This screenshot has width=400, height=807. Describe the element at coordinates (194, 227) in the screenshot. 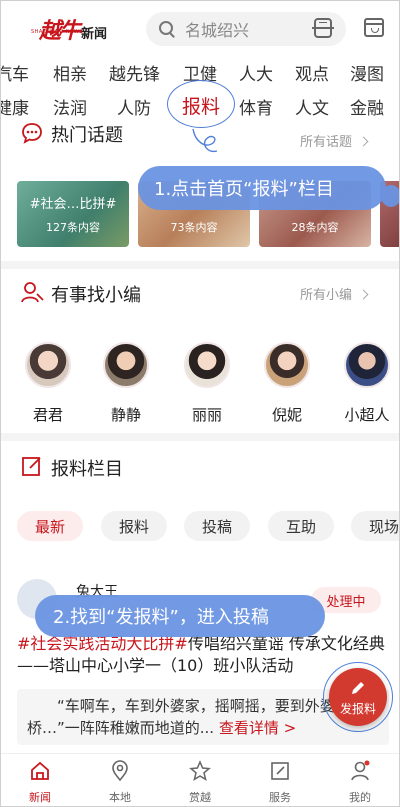

I see `topic-card-count: 73条内容` at that location.